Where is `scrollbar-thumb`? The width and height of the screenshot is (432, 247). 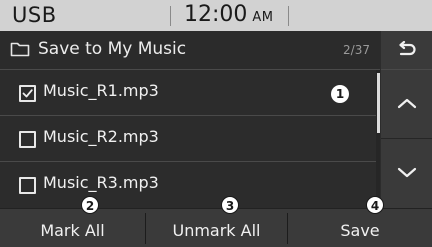
scrollbar-thumb is located at coordinates (378, 103).